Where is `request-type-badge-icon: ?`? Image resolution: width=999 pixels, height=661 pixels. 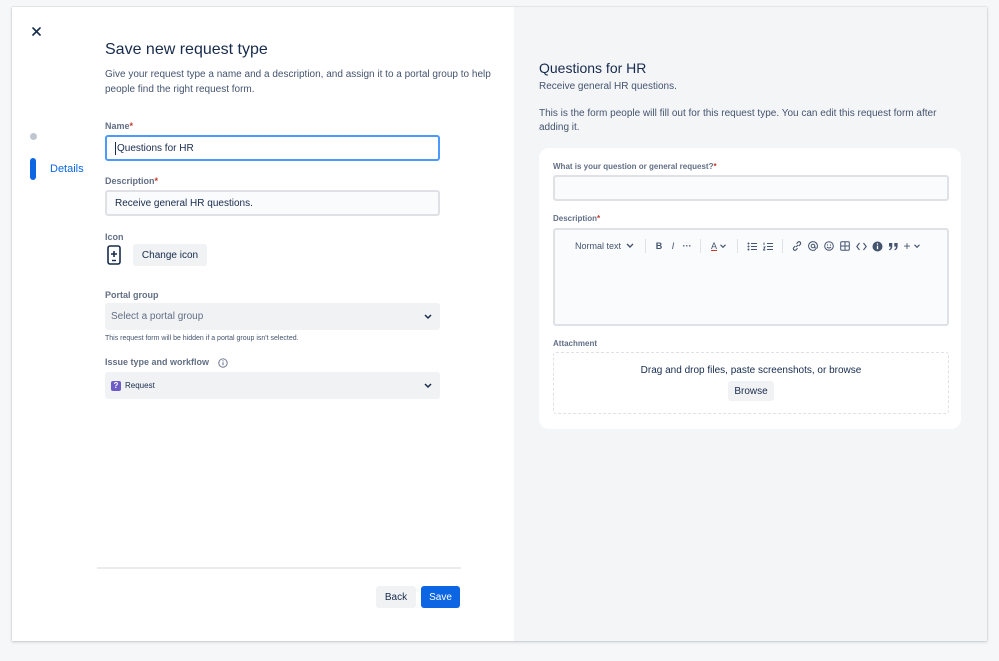
request-type-badge-icon: ? is located at coordinates (116, 385).